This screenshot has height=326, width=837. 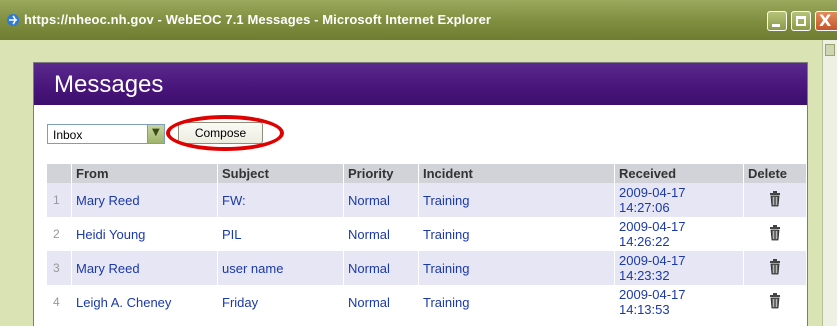 I want to click on row-index: 1, so click(x=59, y=200).